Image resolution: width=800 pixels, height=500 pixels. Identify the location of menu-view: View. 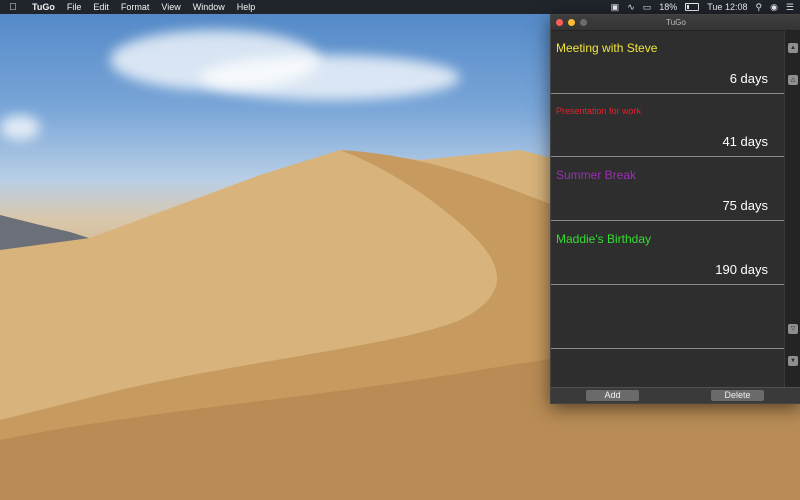
(170, 7).